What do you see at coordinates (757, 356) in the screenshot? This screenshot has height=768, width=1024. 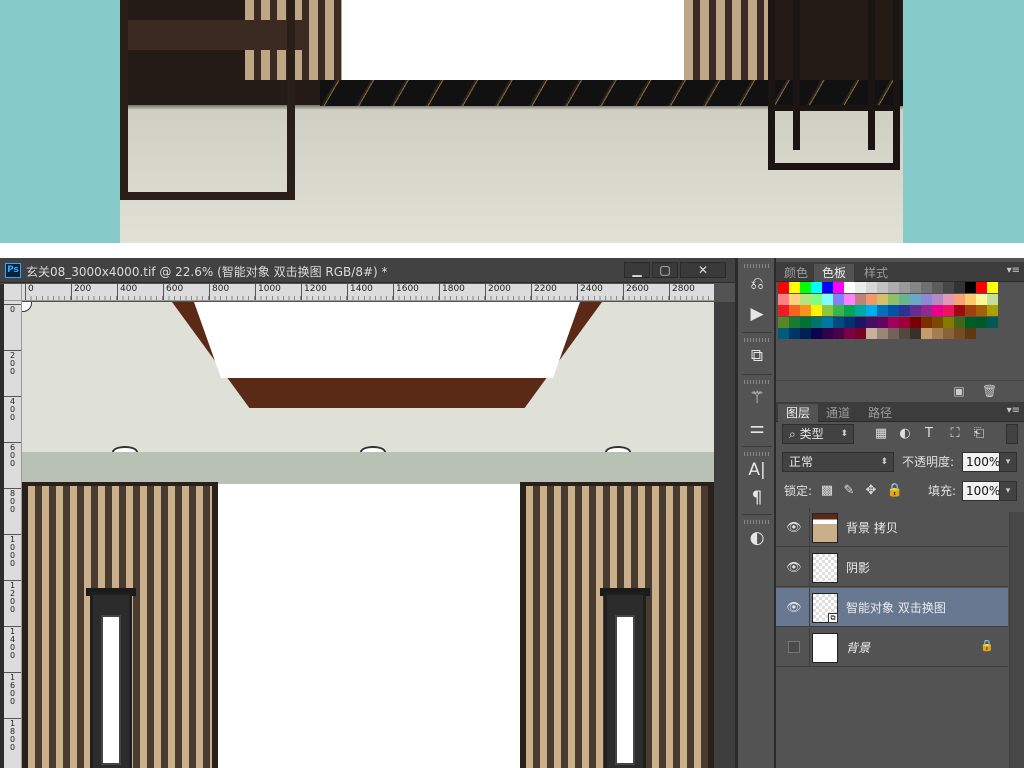 I see `3d-icon: ⧉` at bounding box center [757, 356].